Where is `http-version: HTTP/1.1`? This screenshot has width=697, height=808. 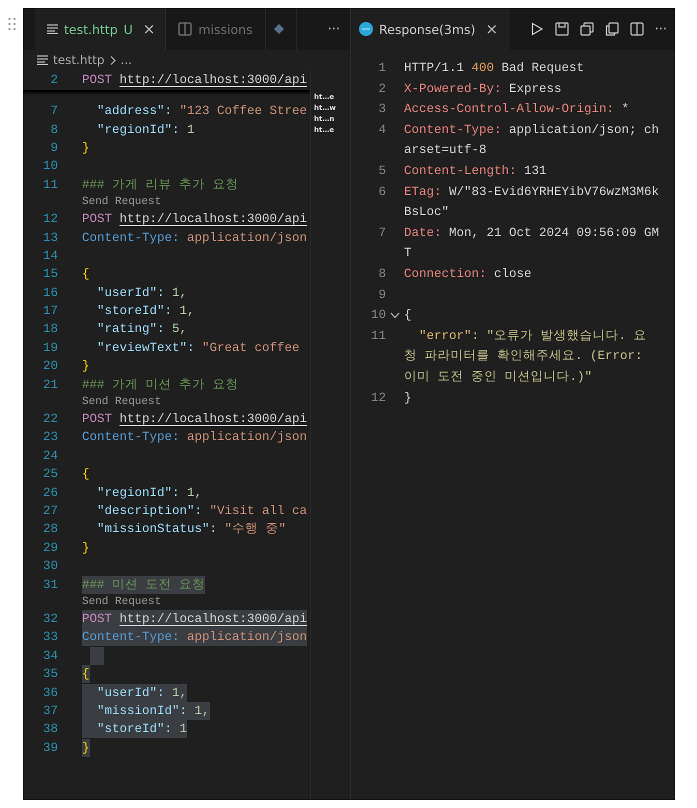 http-version: HTTP/1.1 is located at coordinates (434, 68).